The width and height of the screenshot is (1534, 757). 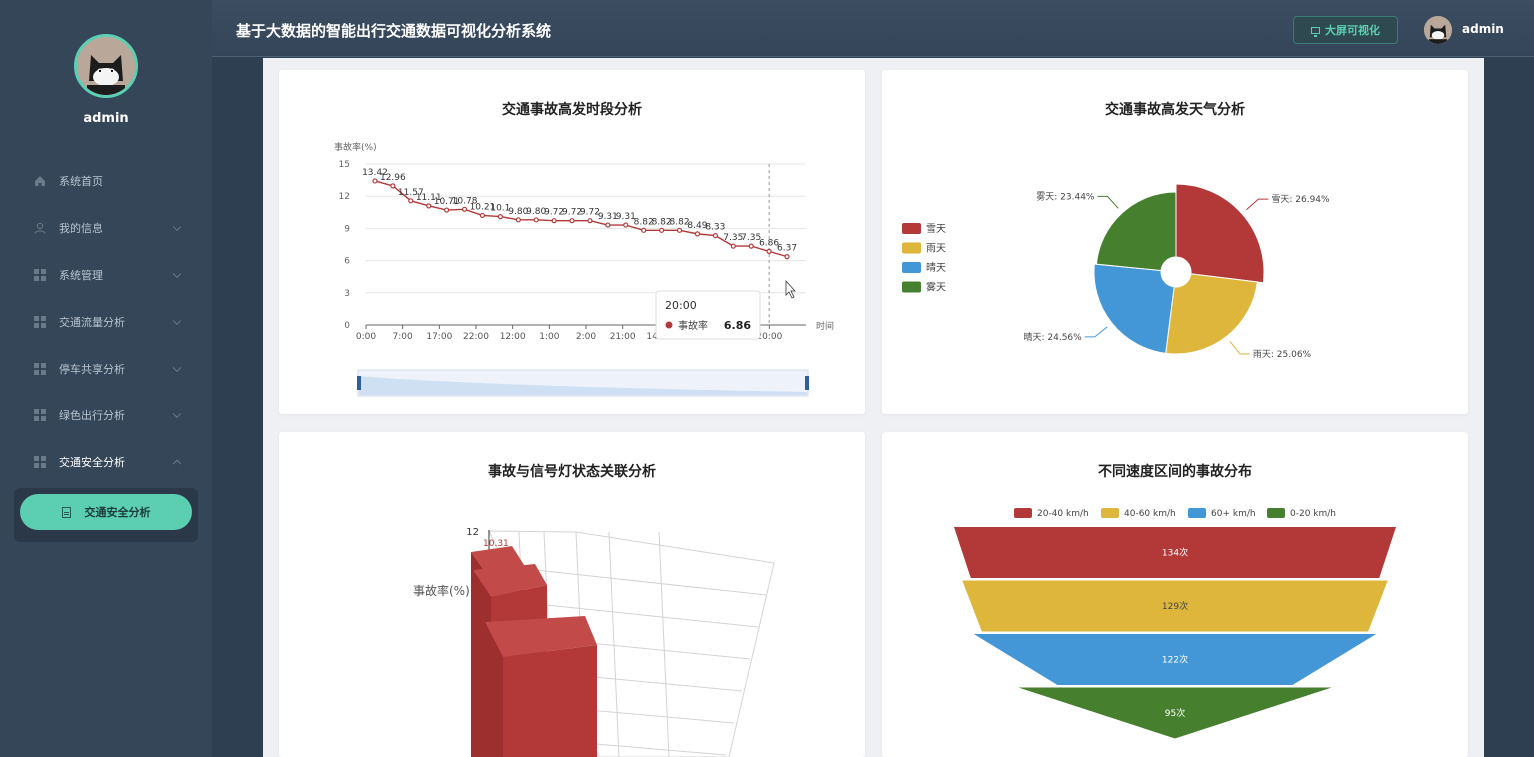 What do you see at coordinates (1300, 199) in the screenshot?
I see `pie-slice-label: 雪天: 26.94%` at bounding box center [1300, 199].